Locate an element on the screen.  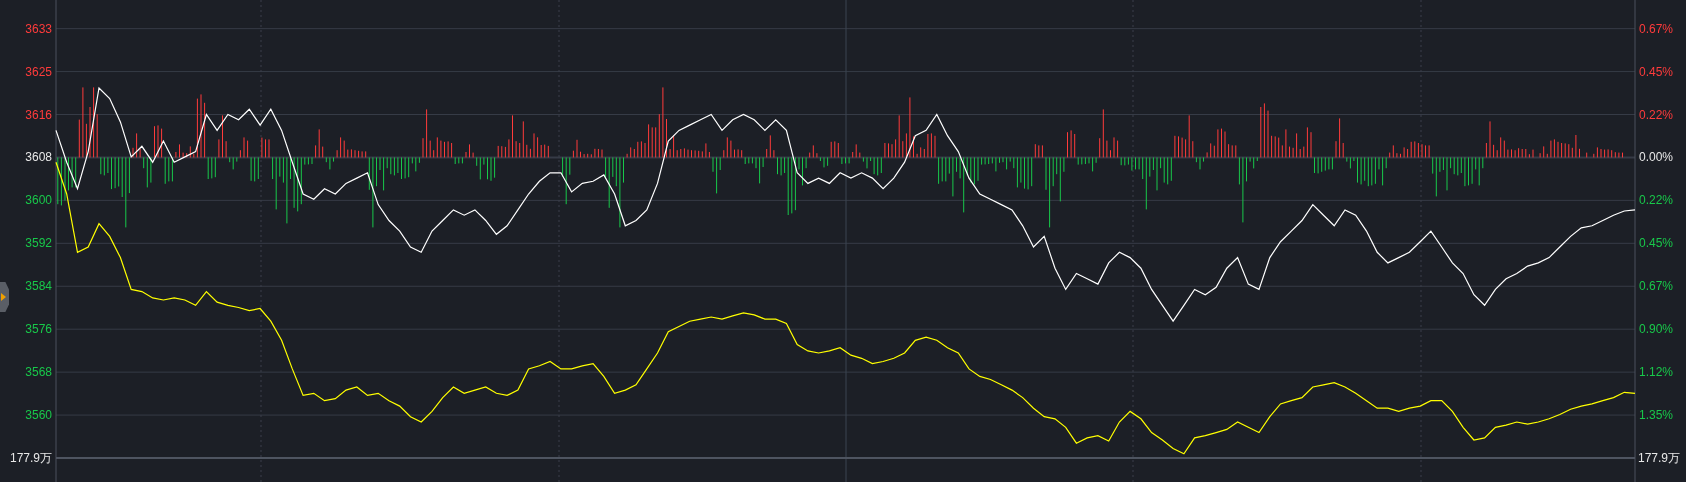
play-arrow-icon is located at coordinates (3, 297).